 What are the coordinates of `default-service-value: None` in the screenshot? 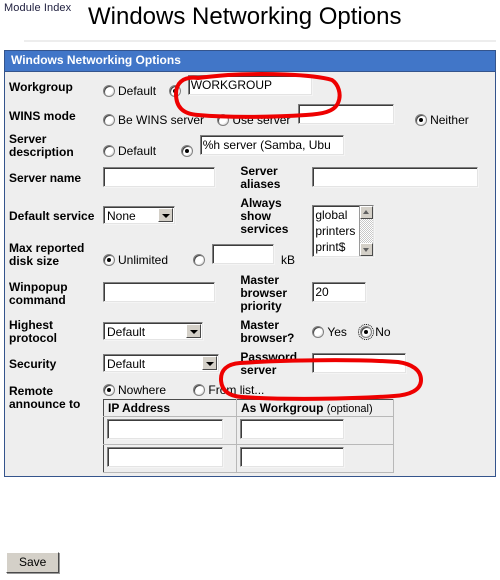 It's located at (121, 216).